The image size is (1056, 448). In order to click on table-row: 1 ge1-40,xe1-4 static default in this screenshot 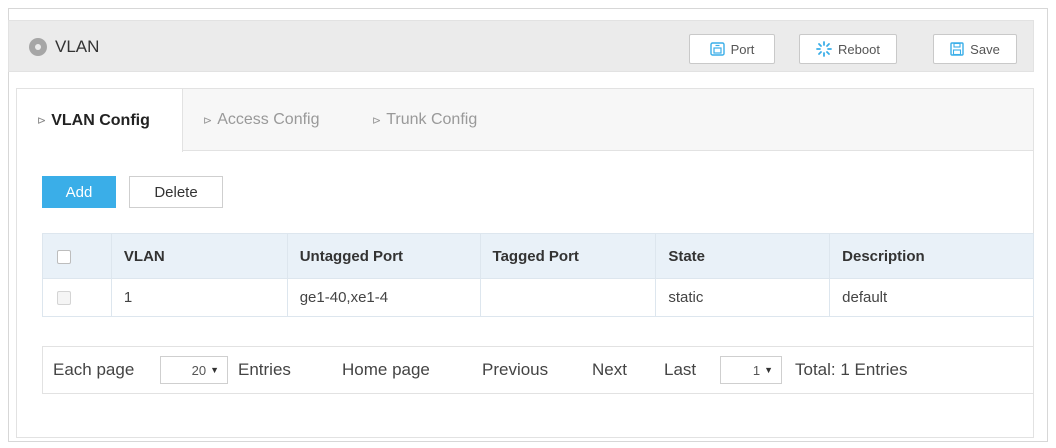, I will do `click(538, 297)`.